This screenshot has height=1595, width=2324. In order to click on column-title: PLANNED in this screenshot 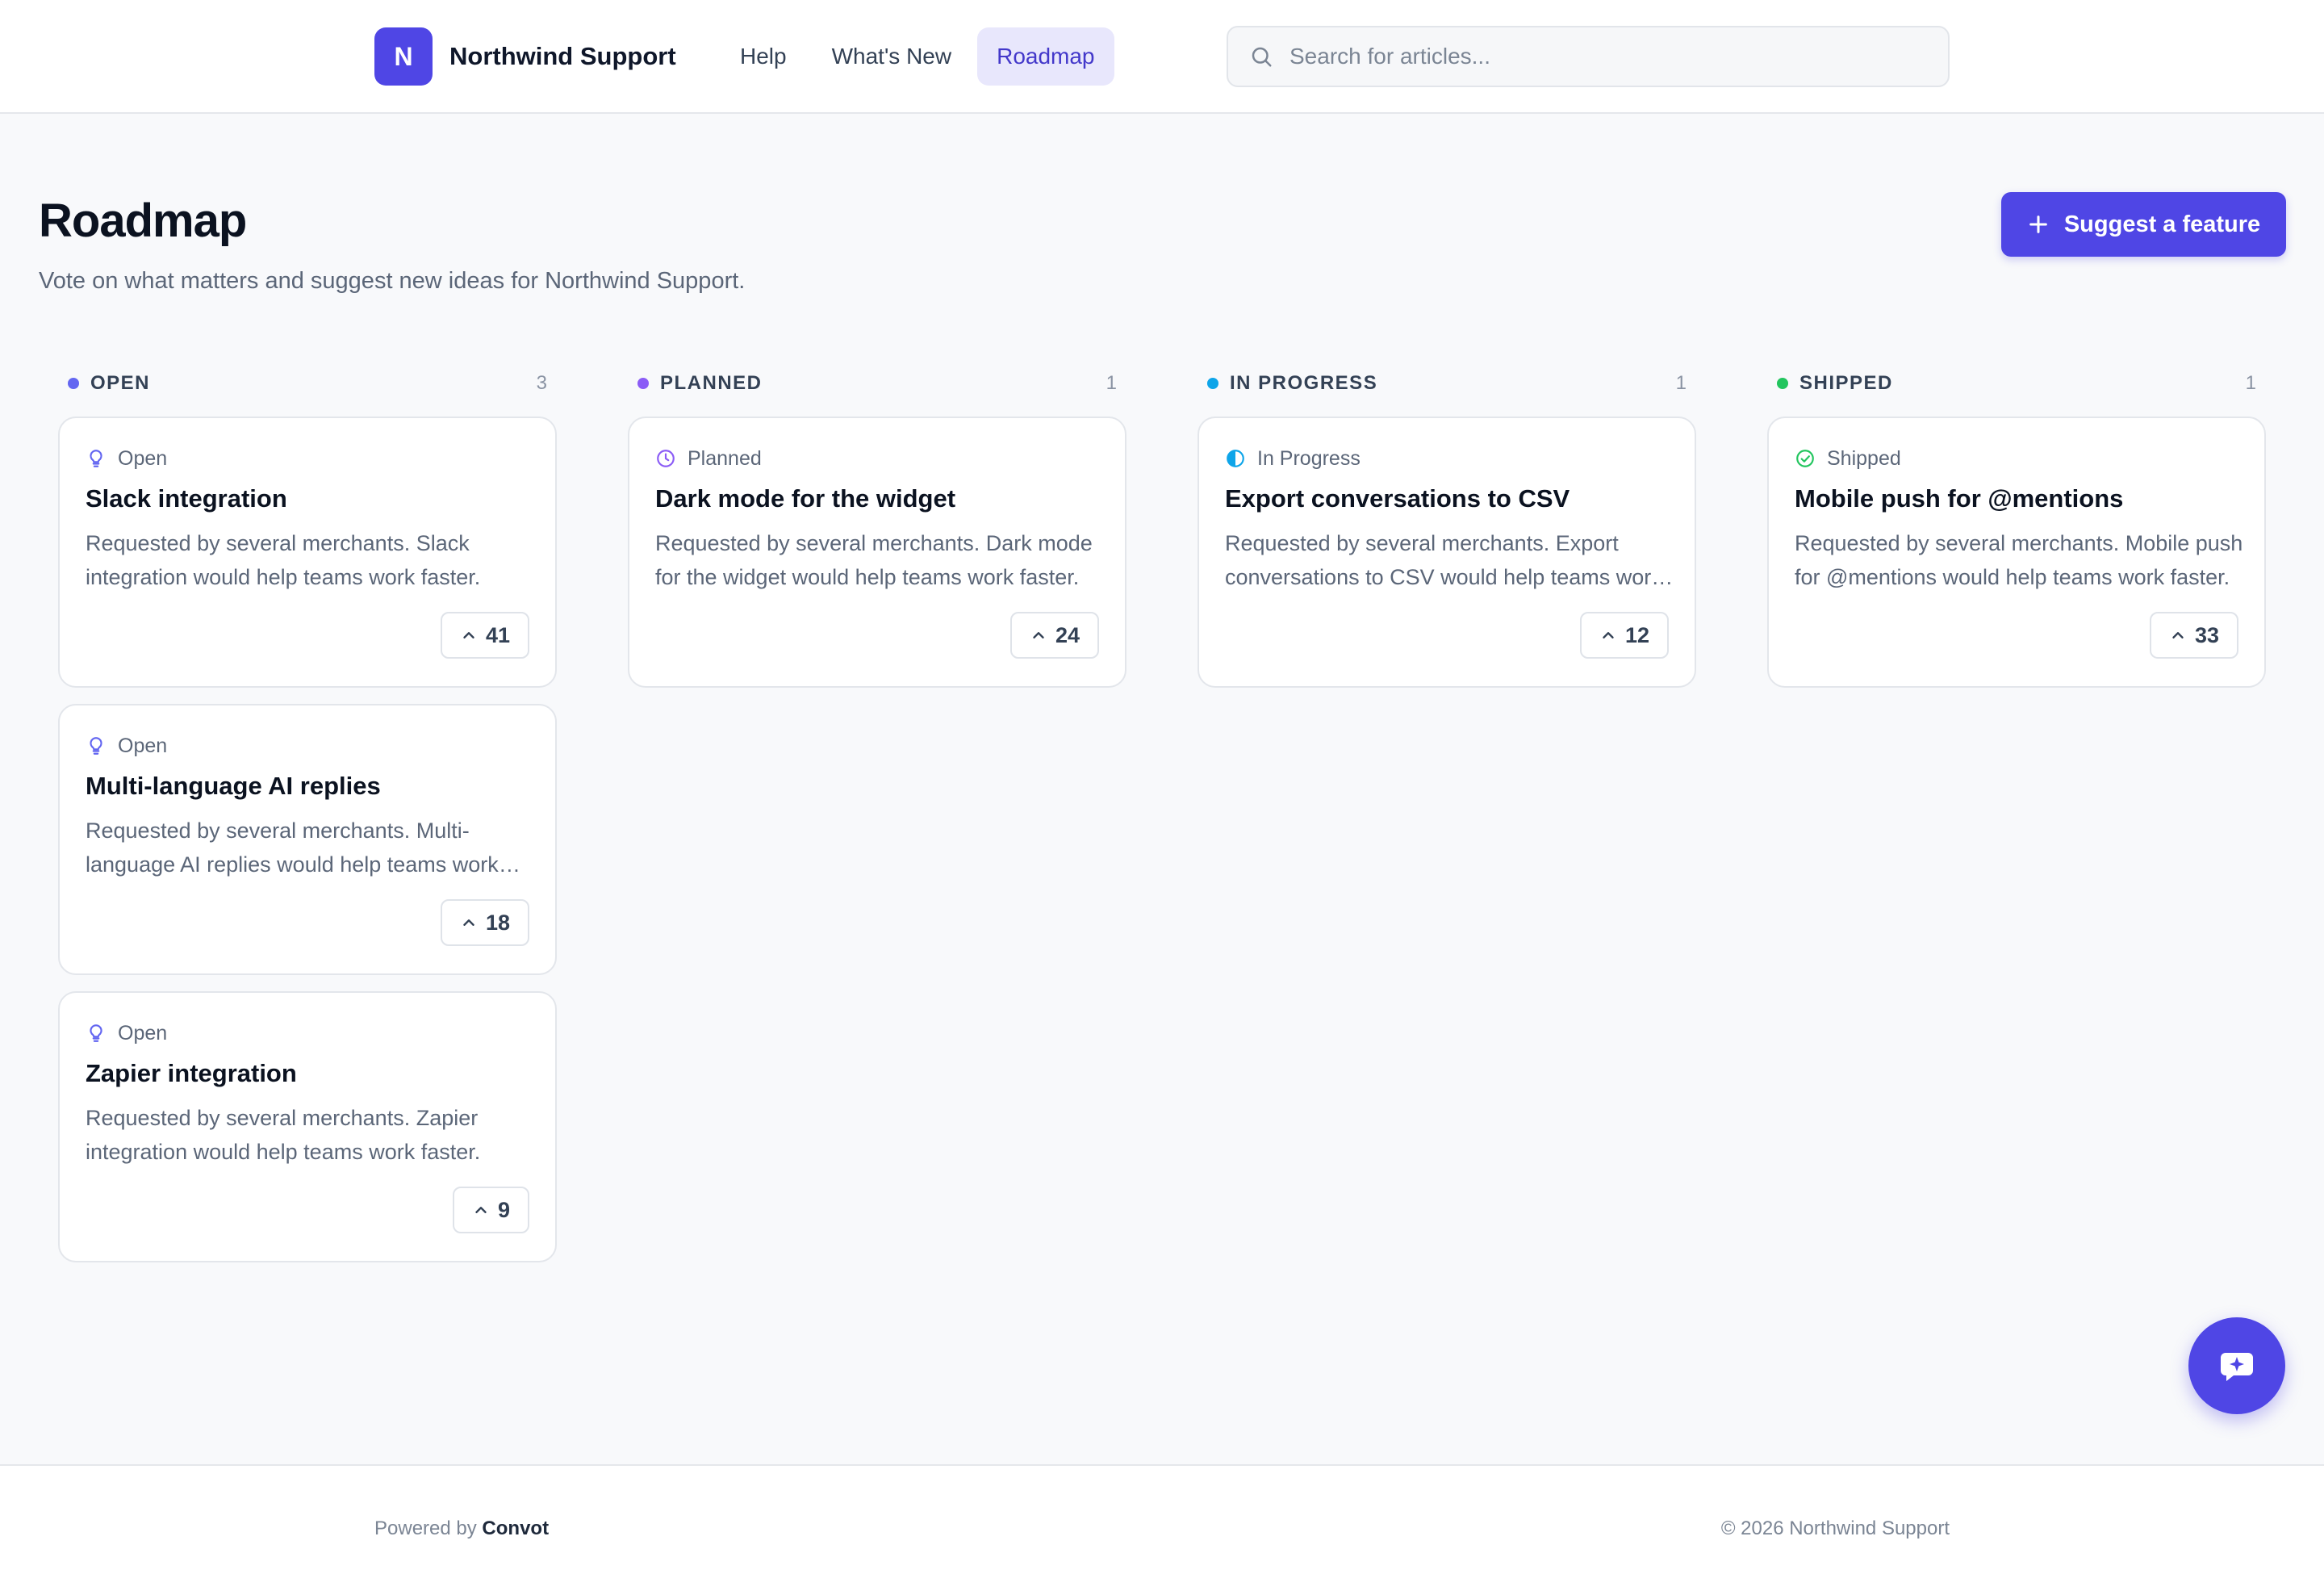, I will do `click(711, 383)`.